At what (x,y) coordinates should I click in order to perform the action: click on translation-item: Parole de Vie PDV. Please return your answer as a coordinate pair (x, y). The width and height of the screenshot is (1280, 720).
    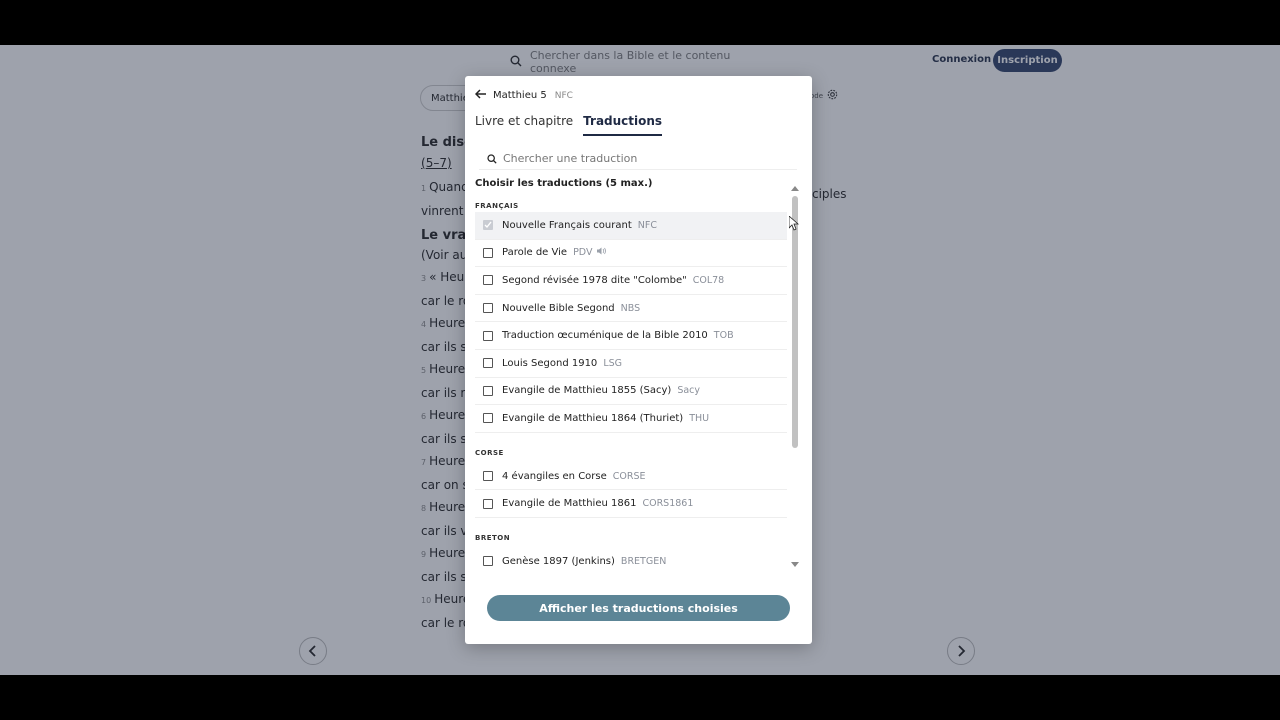
    Looking at the image, I should click on (631, 254).